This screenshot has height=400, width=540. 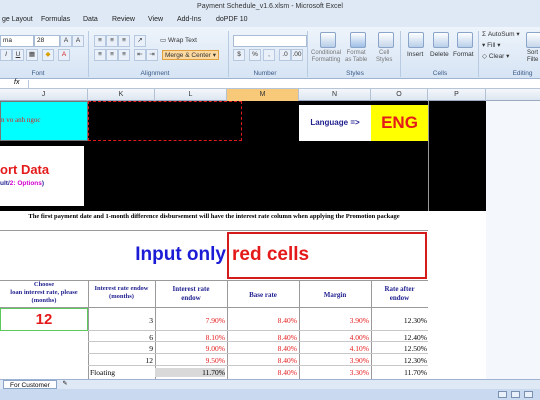 I want to click on endow-cell: 11.70%, so click(x=190, y=372).